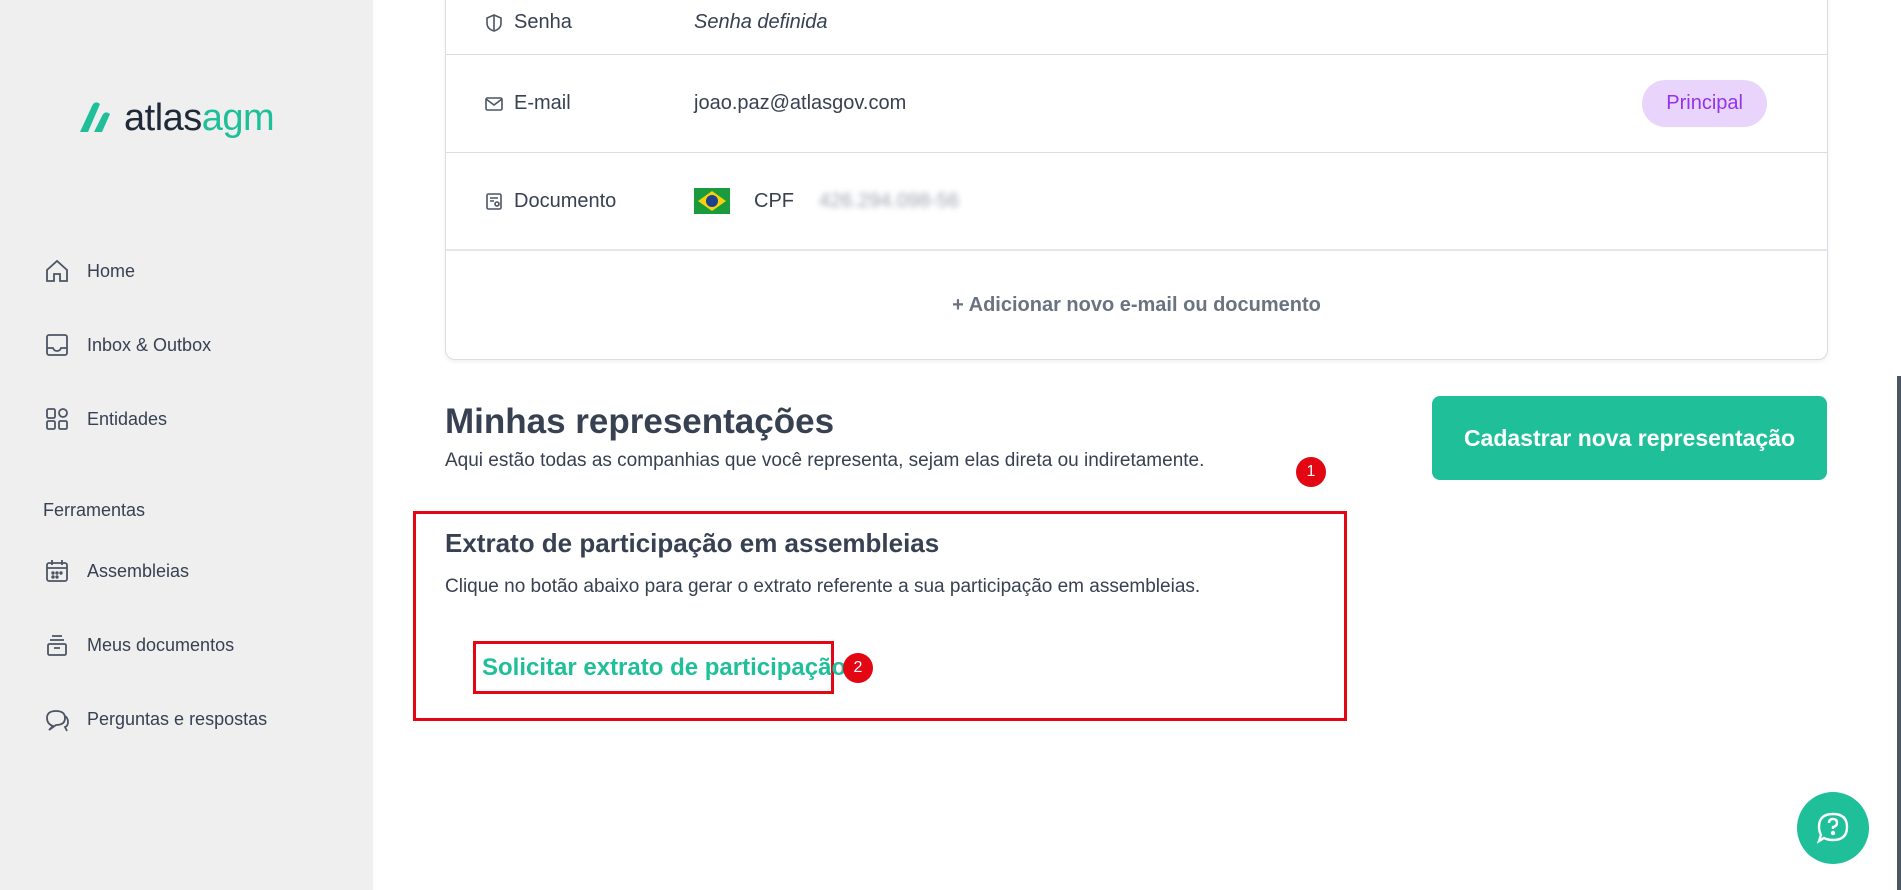 This screenshot has width=1901, height=890. What do you see at coordinates (550, 201) in the screenshot?
I see `documento-label: Documento` at bounding box center [550, 201].